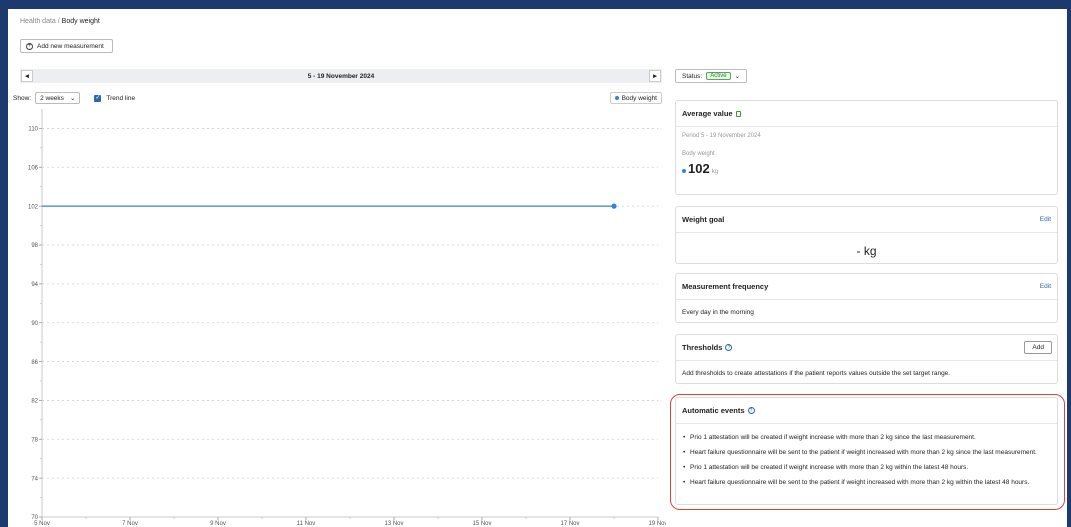 The height and width of the screenshot is (527, 1071). I want to click on date-navigator: ◂ 5 - 19 November 2024 ▸, so click(341, 76).